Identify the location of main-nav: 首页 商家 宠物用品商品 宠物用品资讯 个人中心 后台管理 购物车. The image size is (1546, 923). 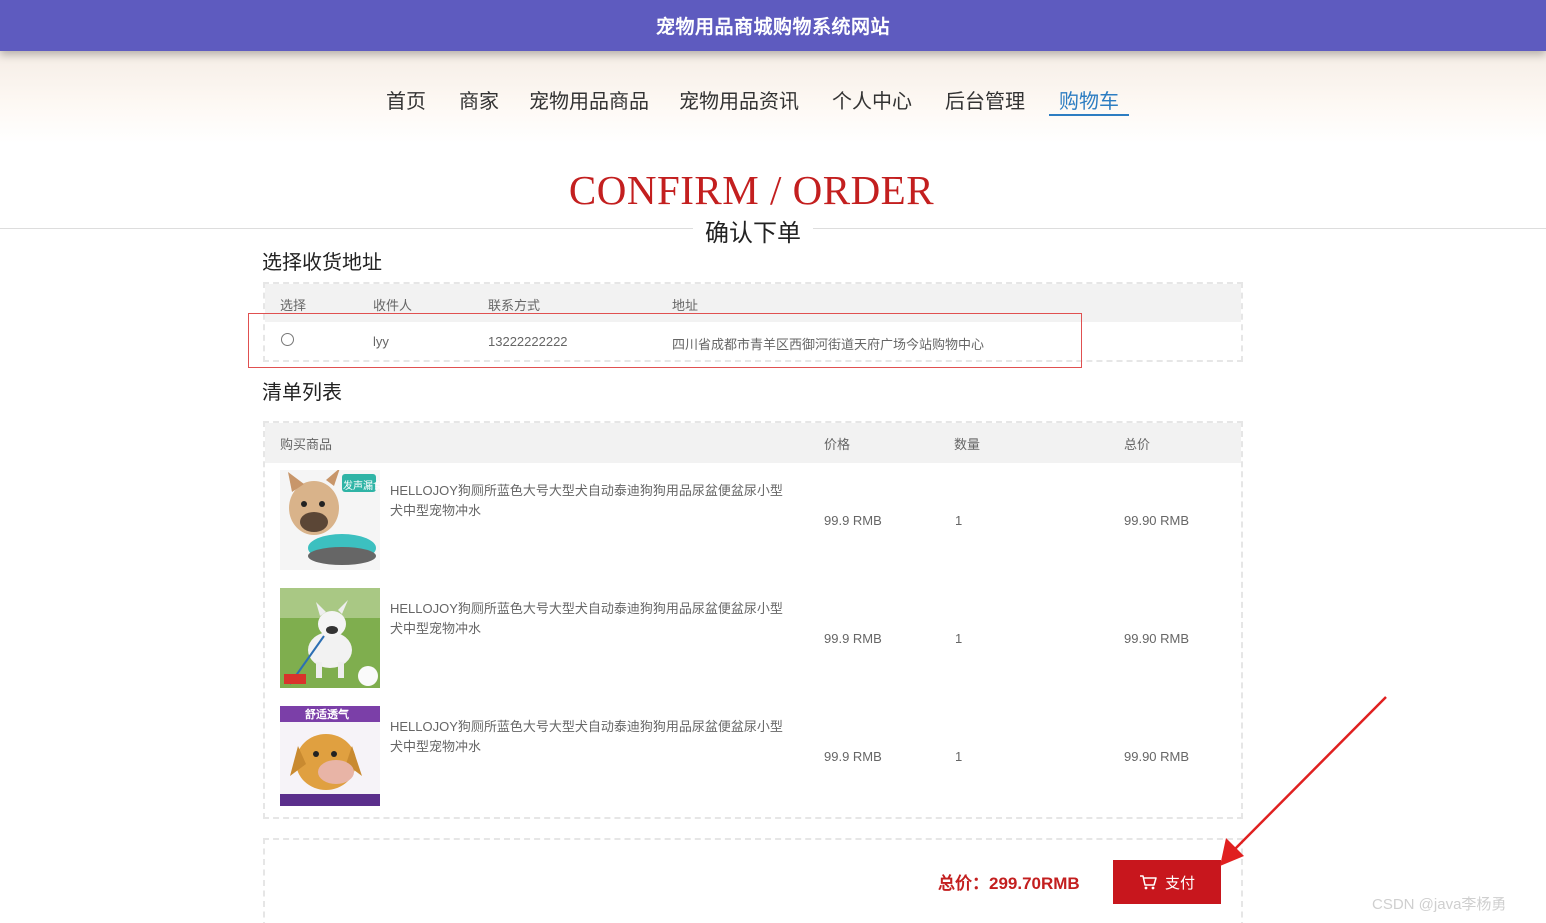
(773, 97).